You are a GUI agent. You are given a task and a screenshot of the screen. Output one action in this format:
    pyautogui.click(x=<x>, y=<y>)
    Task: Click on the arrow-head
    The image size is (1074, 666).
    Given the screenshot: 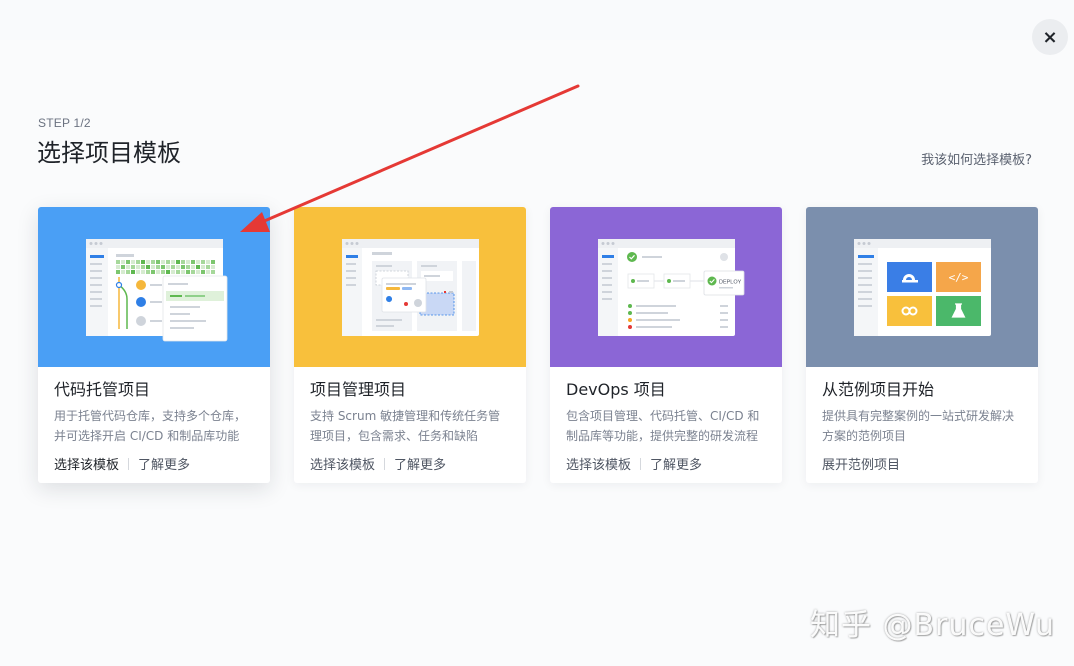 What is the action you would take?
    pyautogui.click(x=255, y=222)
    